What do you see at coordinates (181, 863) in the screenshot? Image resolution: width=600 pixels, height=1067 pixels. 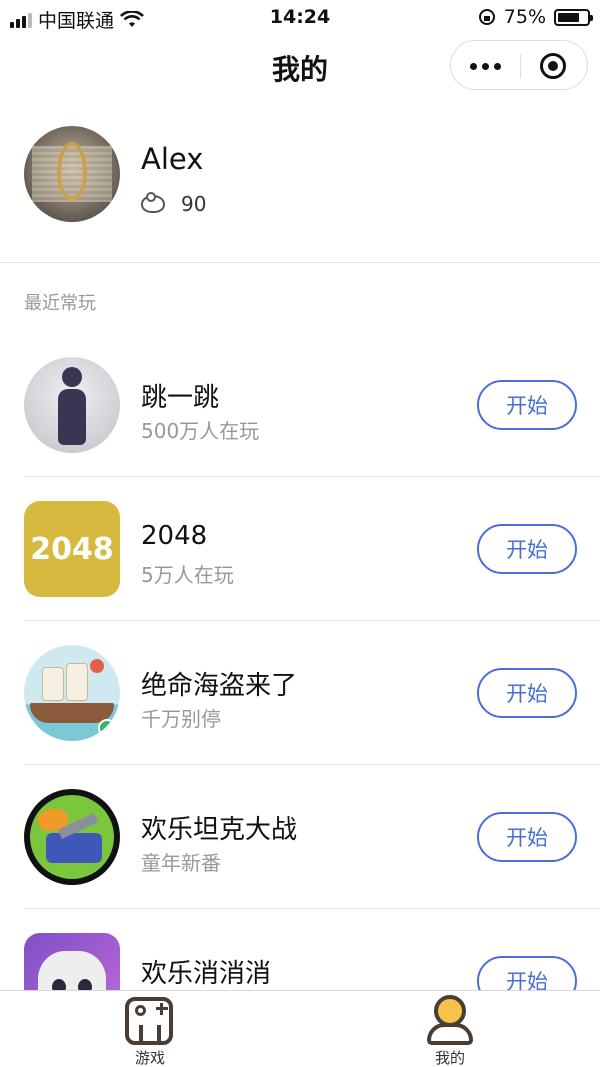 I see `game-subtitle: 童年新番` at bounding box center [181, 863].